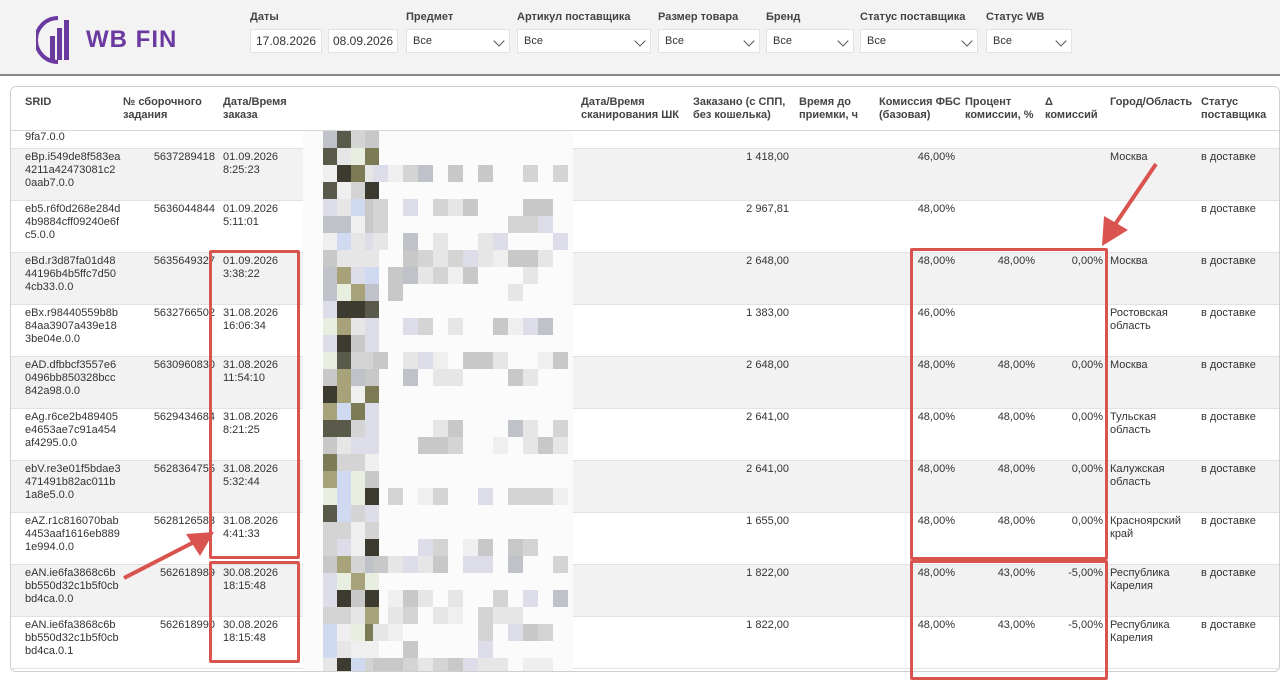 The width and height of the screenshot is (1280, 680). Describe the element at coordinates (168, 109) in the screenshot. I see `header-task: № сборочного задания` at that location.